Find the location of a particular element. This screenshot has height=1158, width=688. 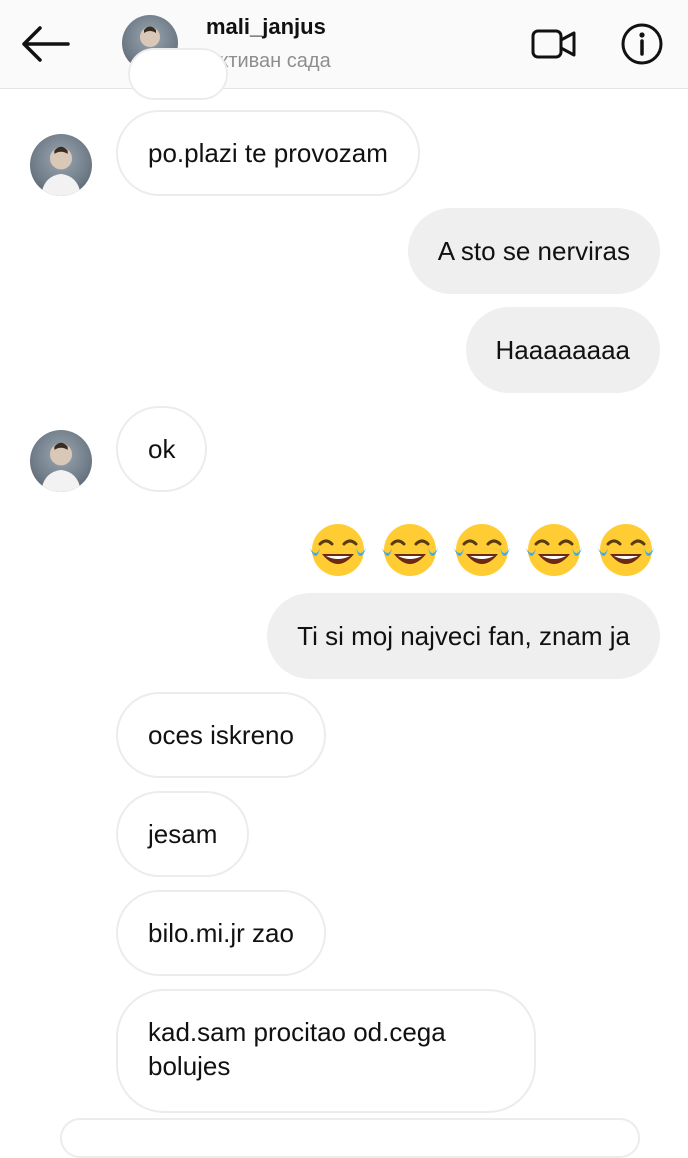

previous-message-bubble is located at coordinates (178, 74).